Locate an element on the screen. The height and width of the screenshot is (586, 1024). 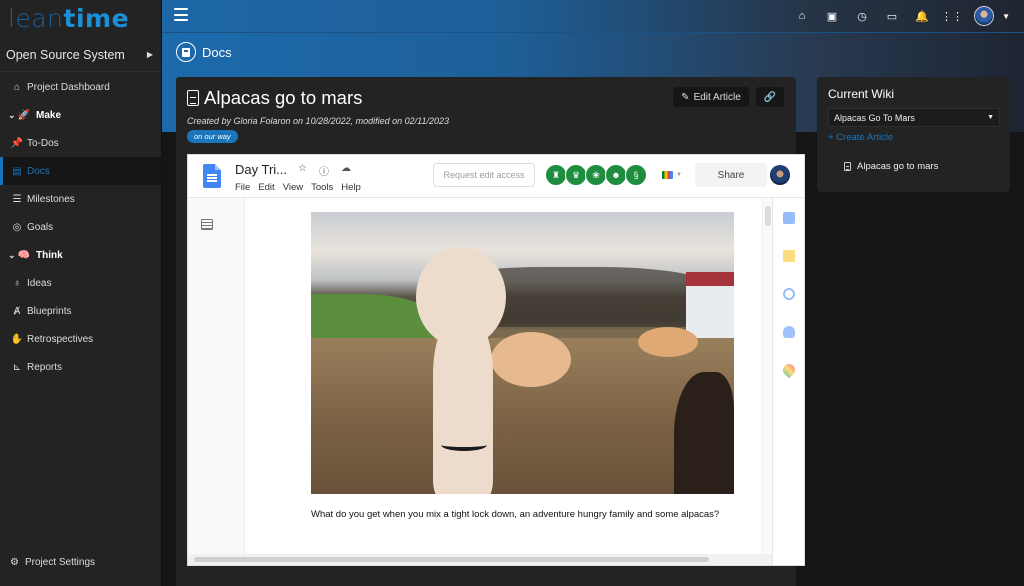
star-icon: ☆ is located at coordinates (302, 170).